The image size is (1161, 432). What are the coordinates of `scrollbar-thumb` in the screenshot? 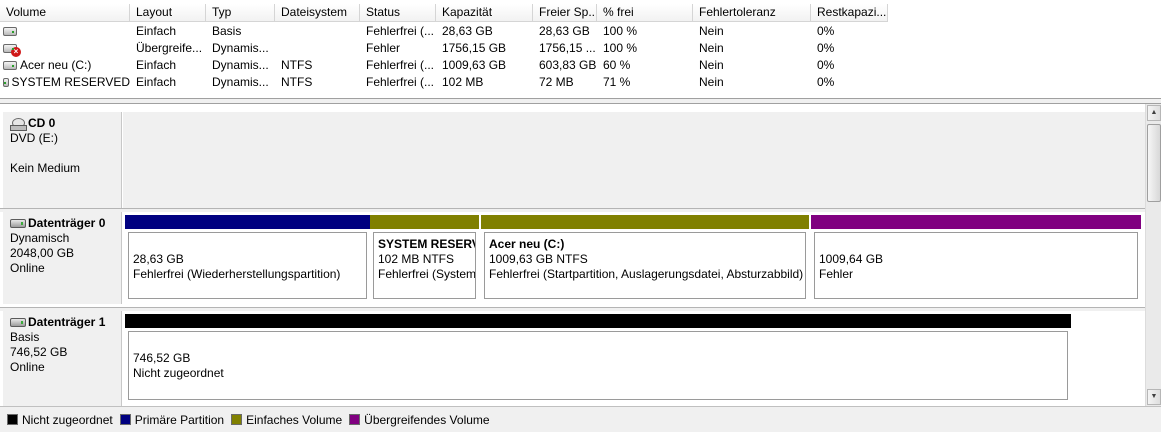 It's located at (1154, 163).